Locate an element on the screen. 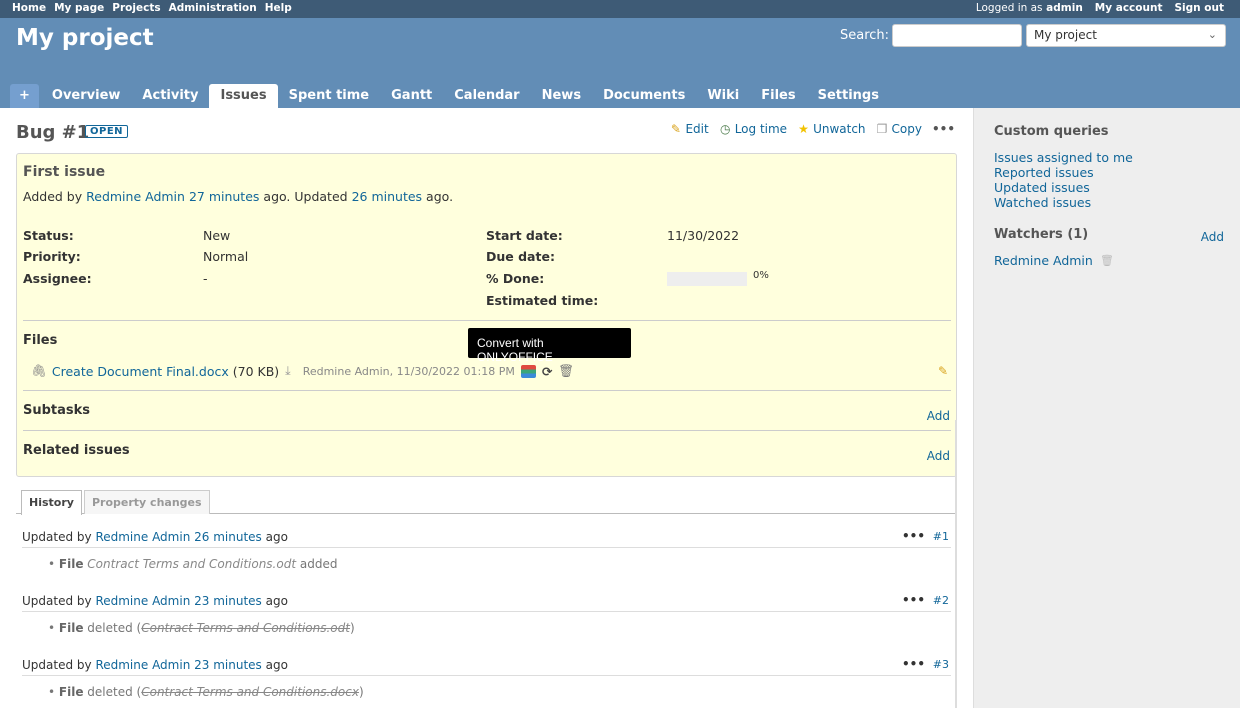  chevron-down-icon: ⌄ is located at coordinates (1212, 34).